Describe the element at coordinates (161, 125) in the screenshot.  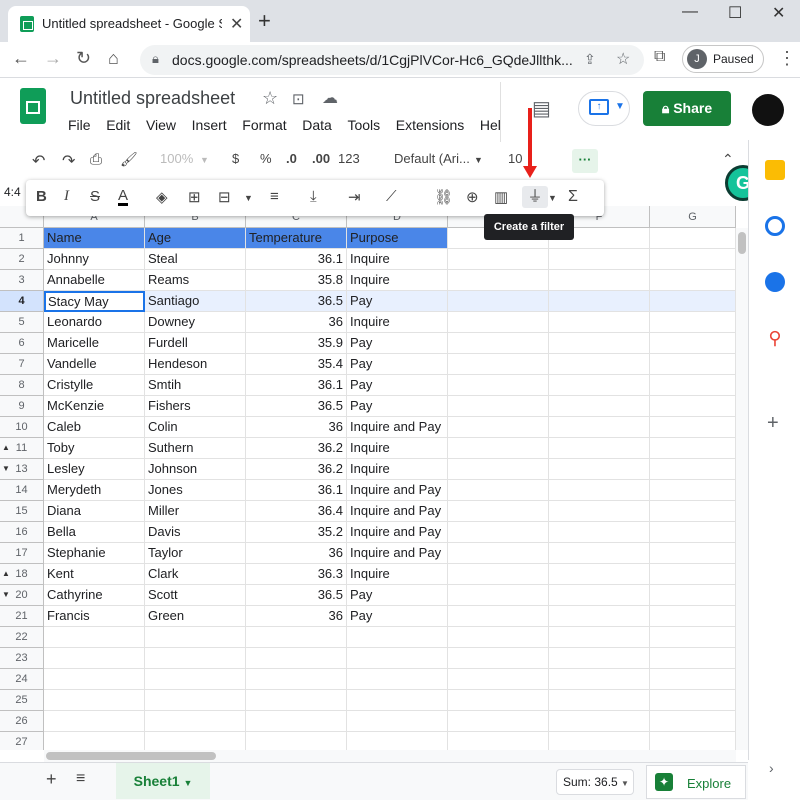
I see `menu-view: View` at that location.